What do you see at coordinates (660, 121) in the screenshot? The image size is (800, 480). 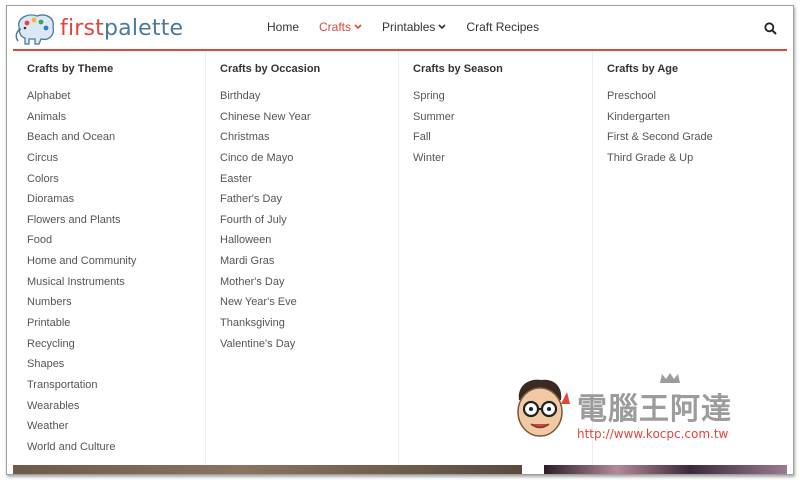 I see `menu-link: Kindergarten` at bounding box center [660, 121].